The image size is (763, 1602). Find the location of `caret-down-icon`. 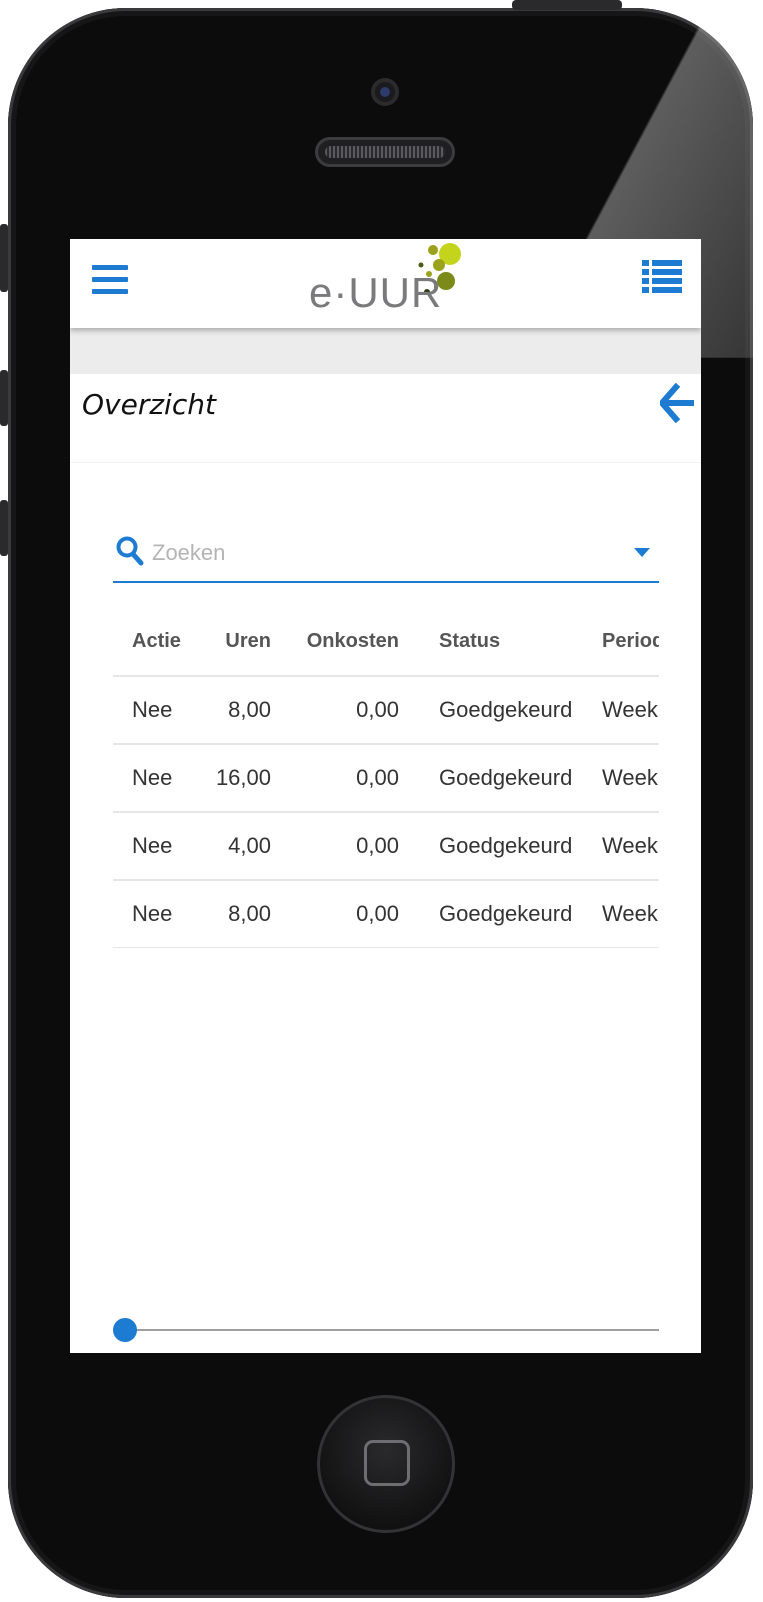

caret-down-icon is located at coordinates (642, 552).